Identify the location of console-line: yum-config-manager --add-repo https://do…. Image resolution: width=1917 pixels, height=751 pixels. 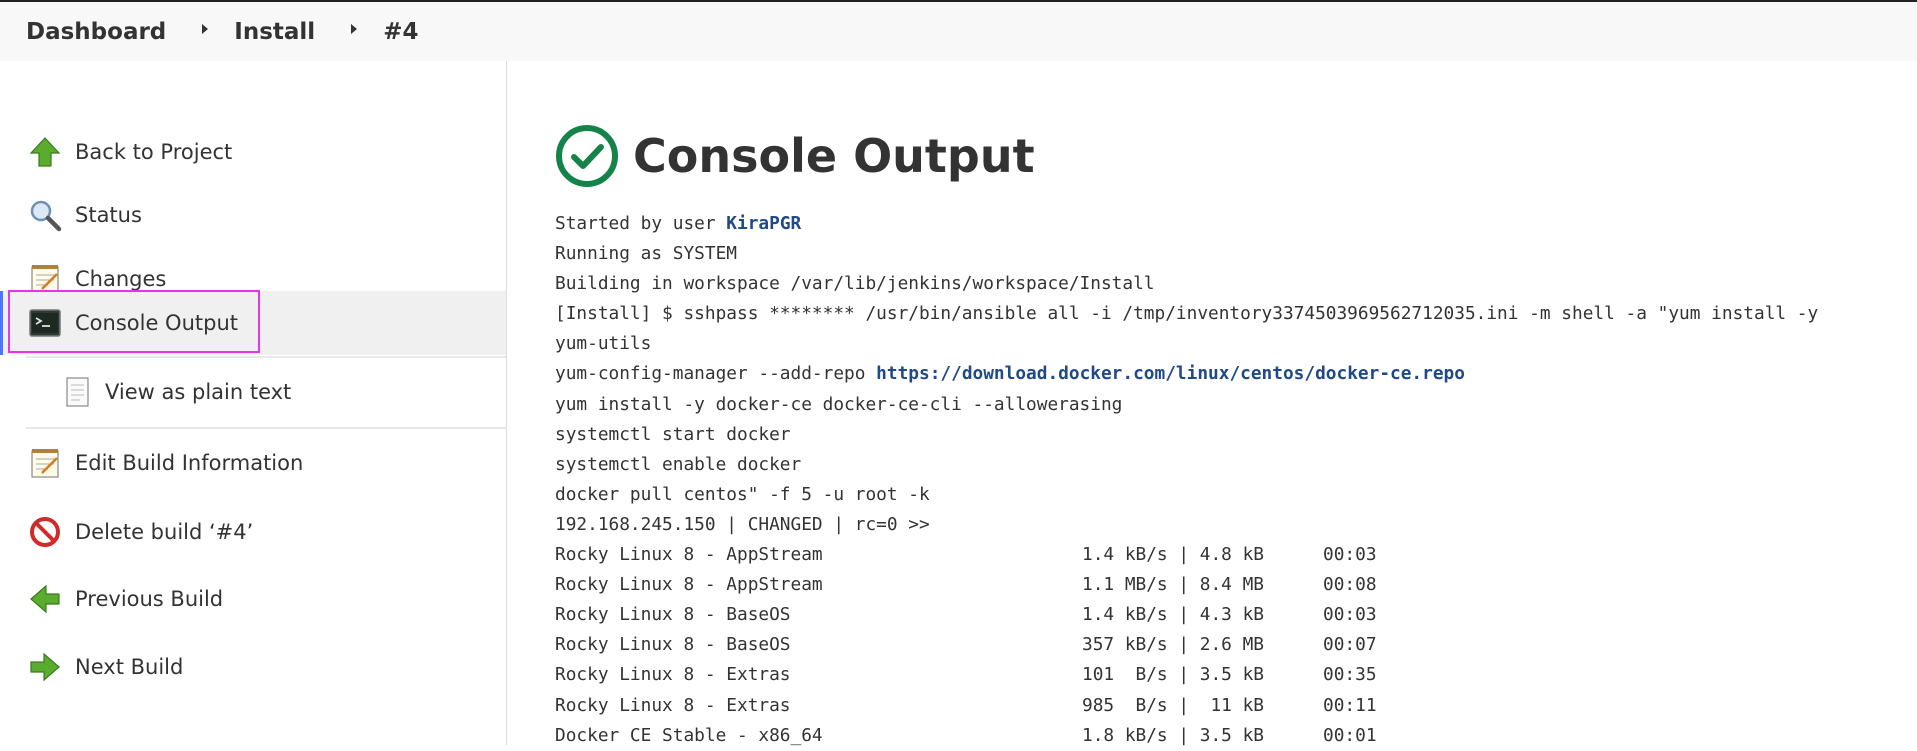
(1186, 374).